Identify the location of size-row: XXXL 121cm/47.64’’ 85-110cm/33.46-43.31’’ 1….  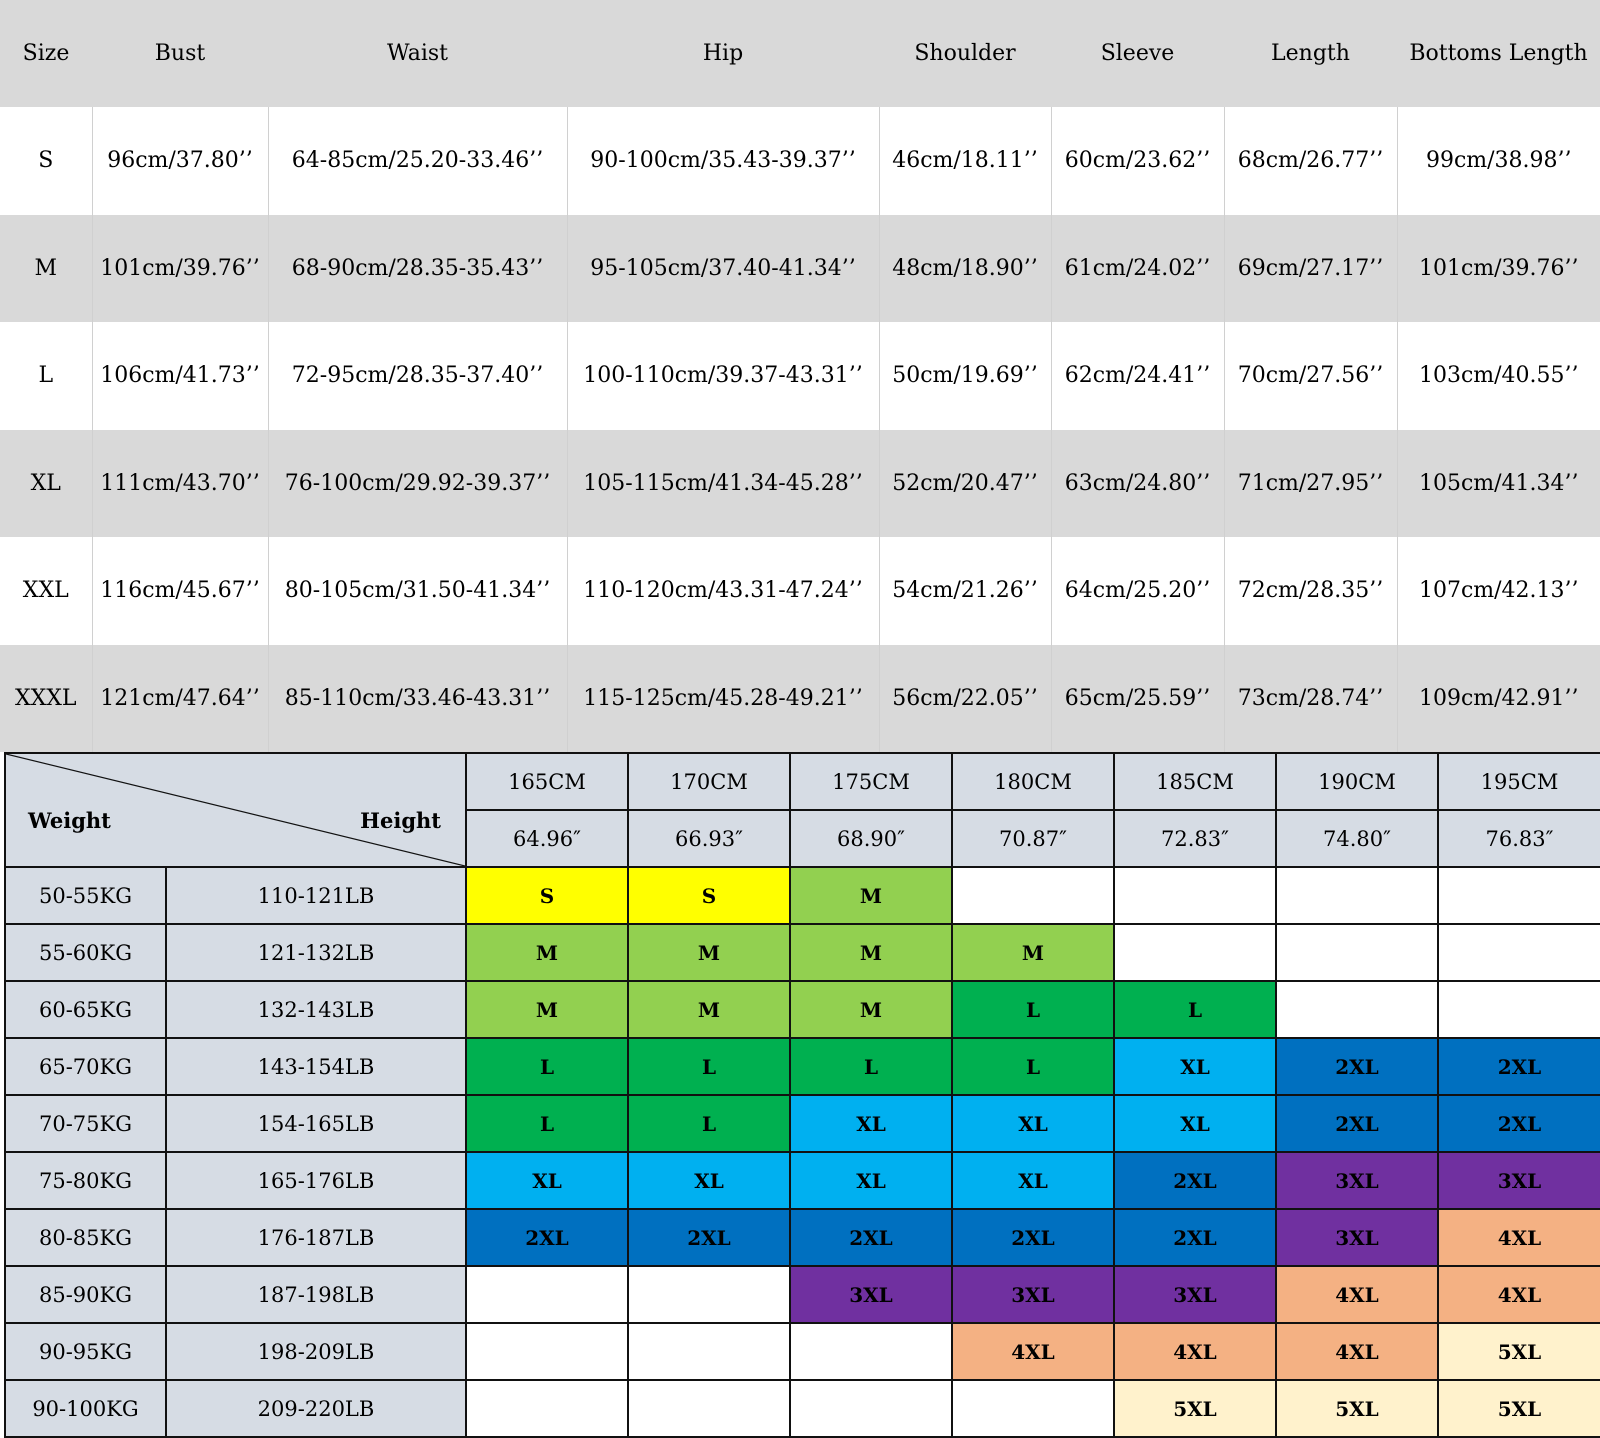
(800, 698).